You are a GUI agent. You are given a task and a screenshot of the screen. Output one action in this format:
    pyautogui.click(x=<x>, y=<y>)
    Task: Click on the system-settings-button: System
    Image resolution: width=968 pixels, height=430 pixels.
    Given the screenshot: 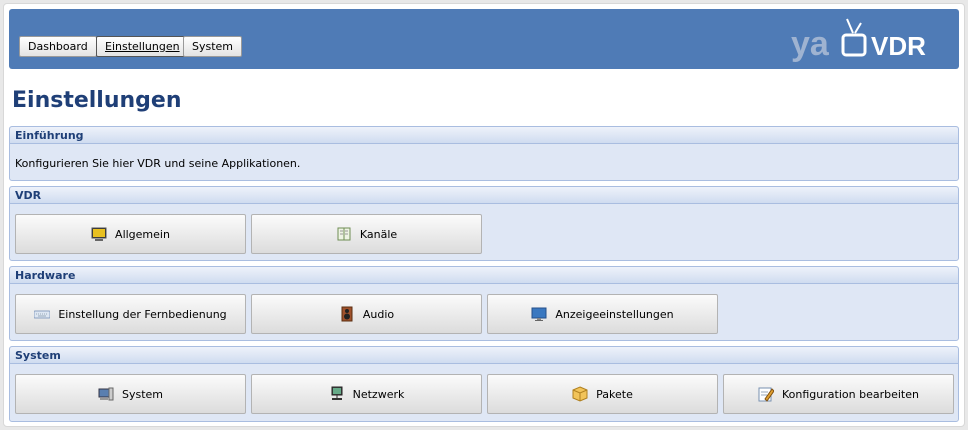 What is the action you would take?
    pyautogui.click(x=130, y=394)
    